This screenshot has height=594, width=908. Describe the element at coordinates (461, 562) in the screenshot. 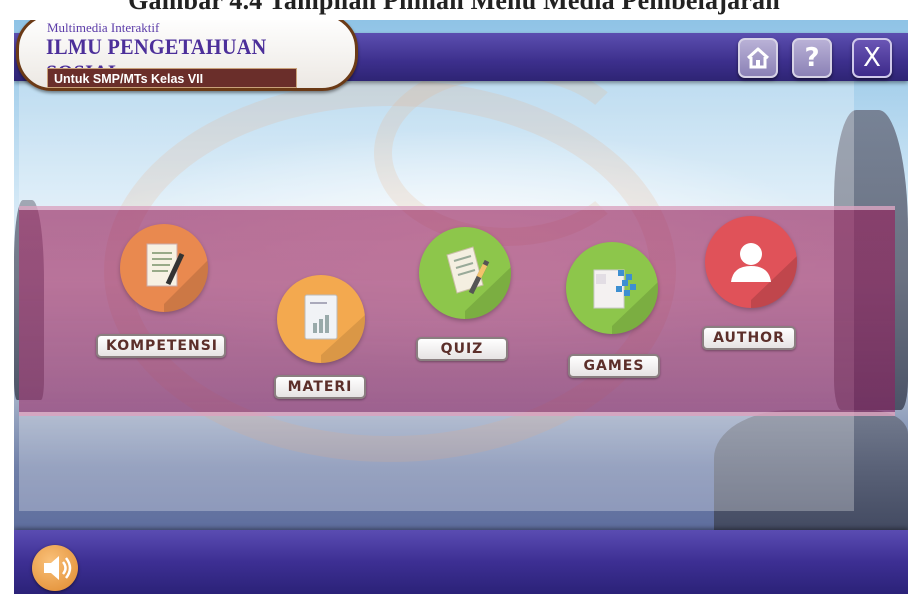

I see `bottom-bar` at that location.